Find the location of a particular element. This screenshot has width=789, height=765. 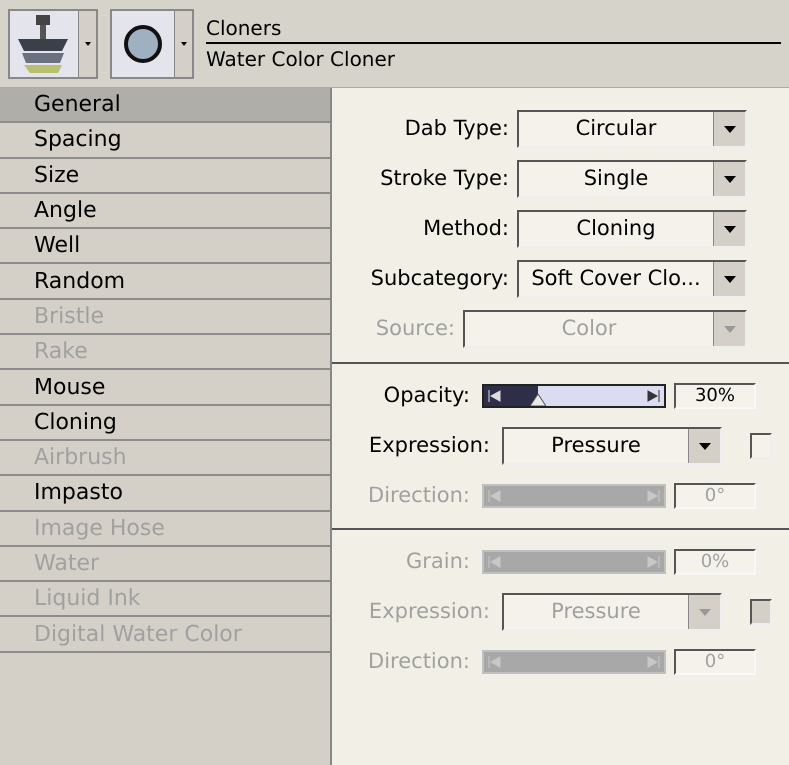

dropdown: Cloning is located at coordinates (632, 229).